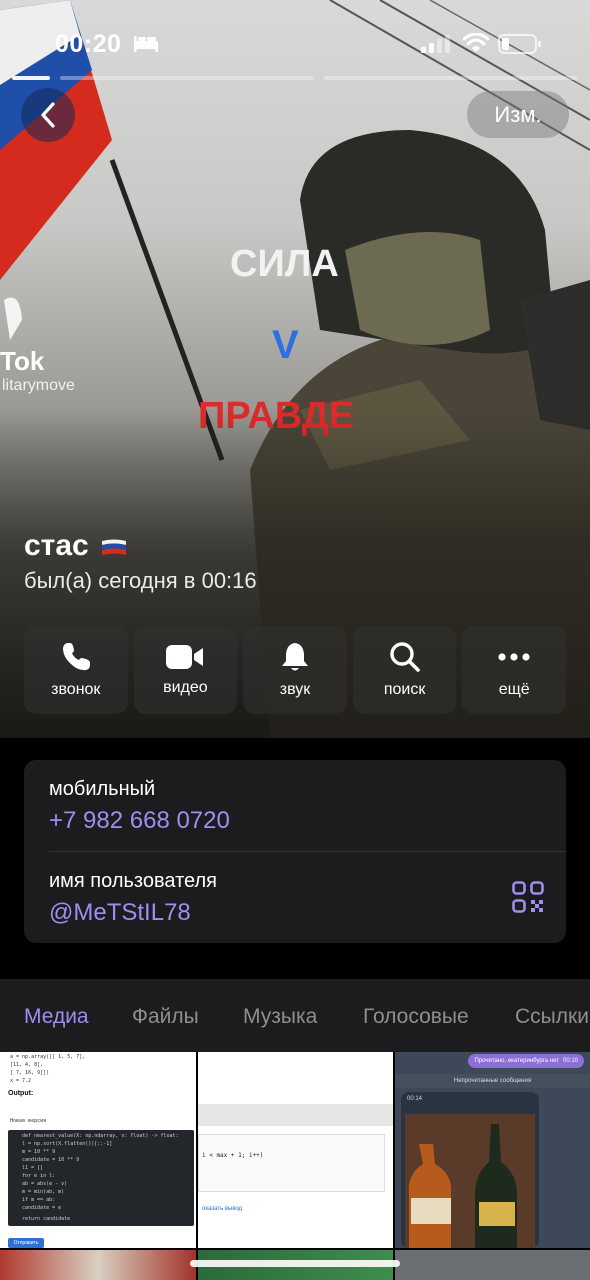  I want to click on media-thumbnail-web: i < max + 1; i++) оказать вывод, so click(295, 1150).